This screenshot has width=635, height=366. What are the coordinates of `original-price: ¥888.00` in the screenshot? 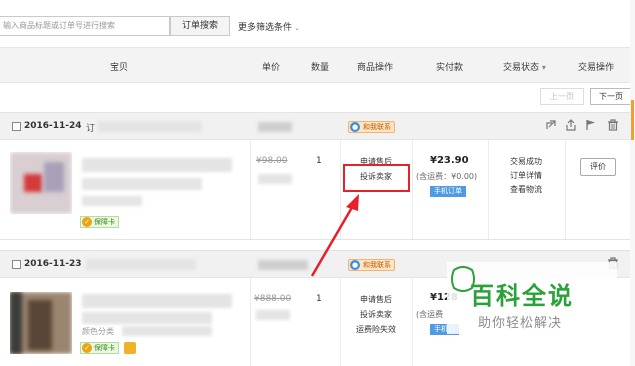 It's located at (273, 299).